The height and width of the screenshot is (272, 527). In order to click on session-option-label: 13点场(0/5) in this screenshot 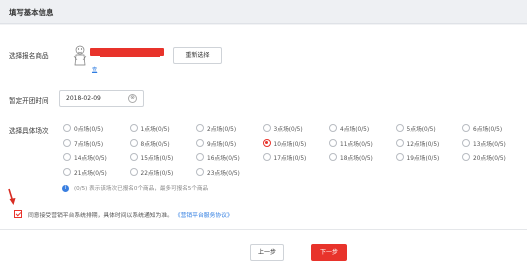, I will do `click(489, 144)`.